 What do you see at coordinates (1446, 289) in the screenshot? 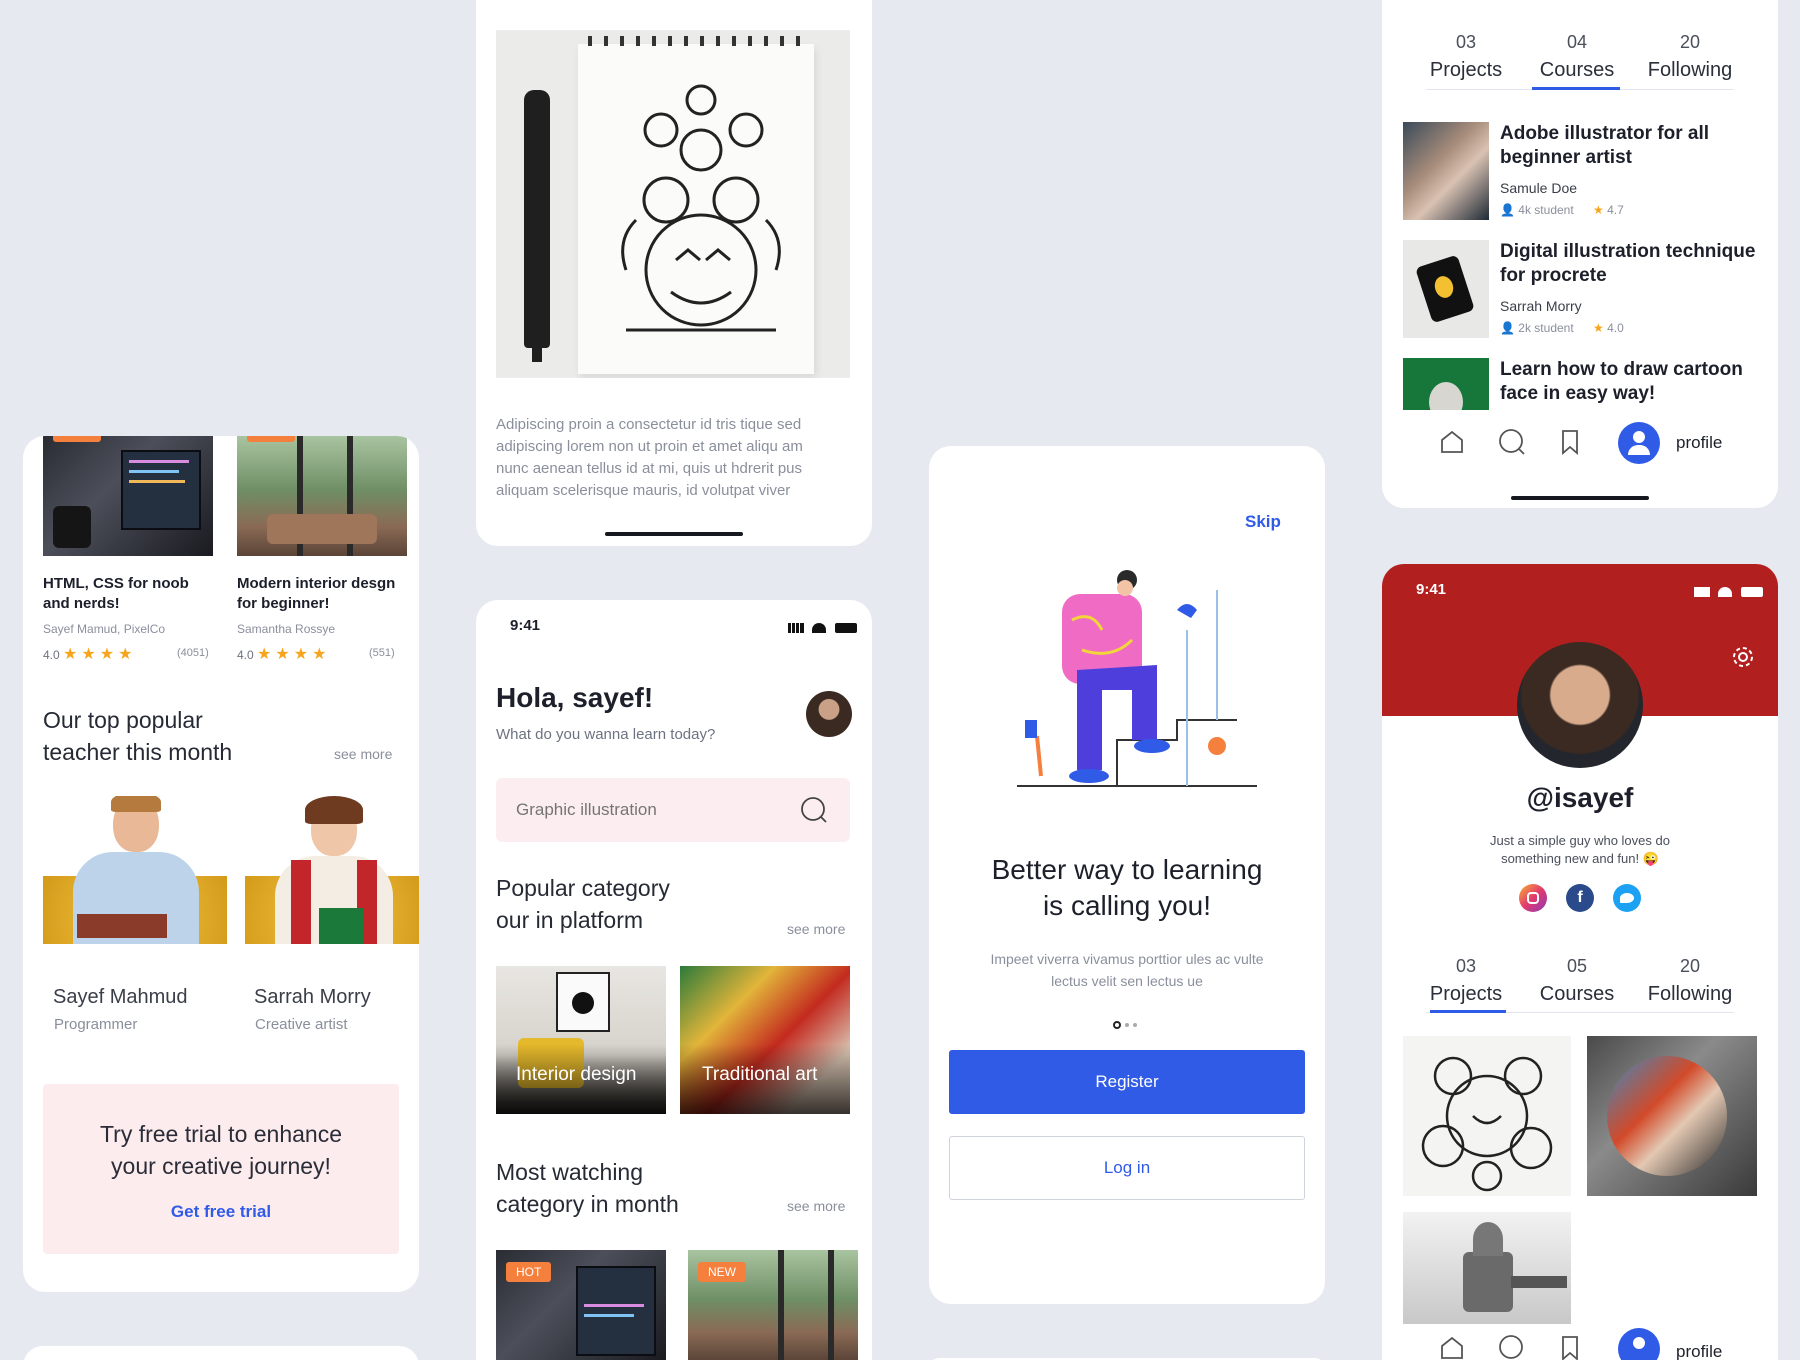
I see `course-thumb-procreate` at bounding box center [1446, 289].